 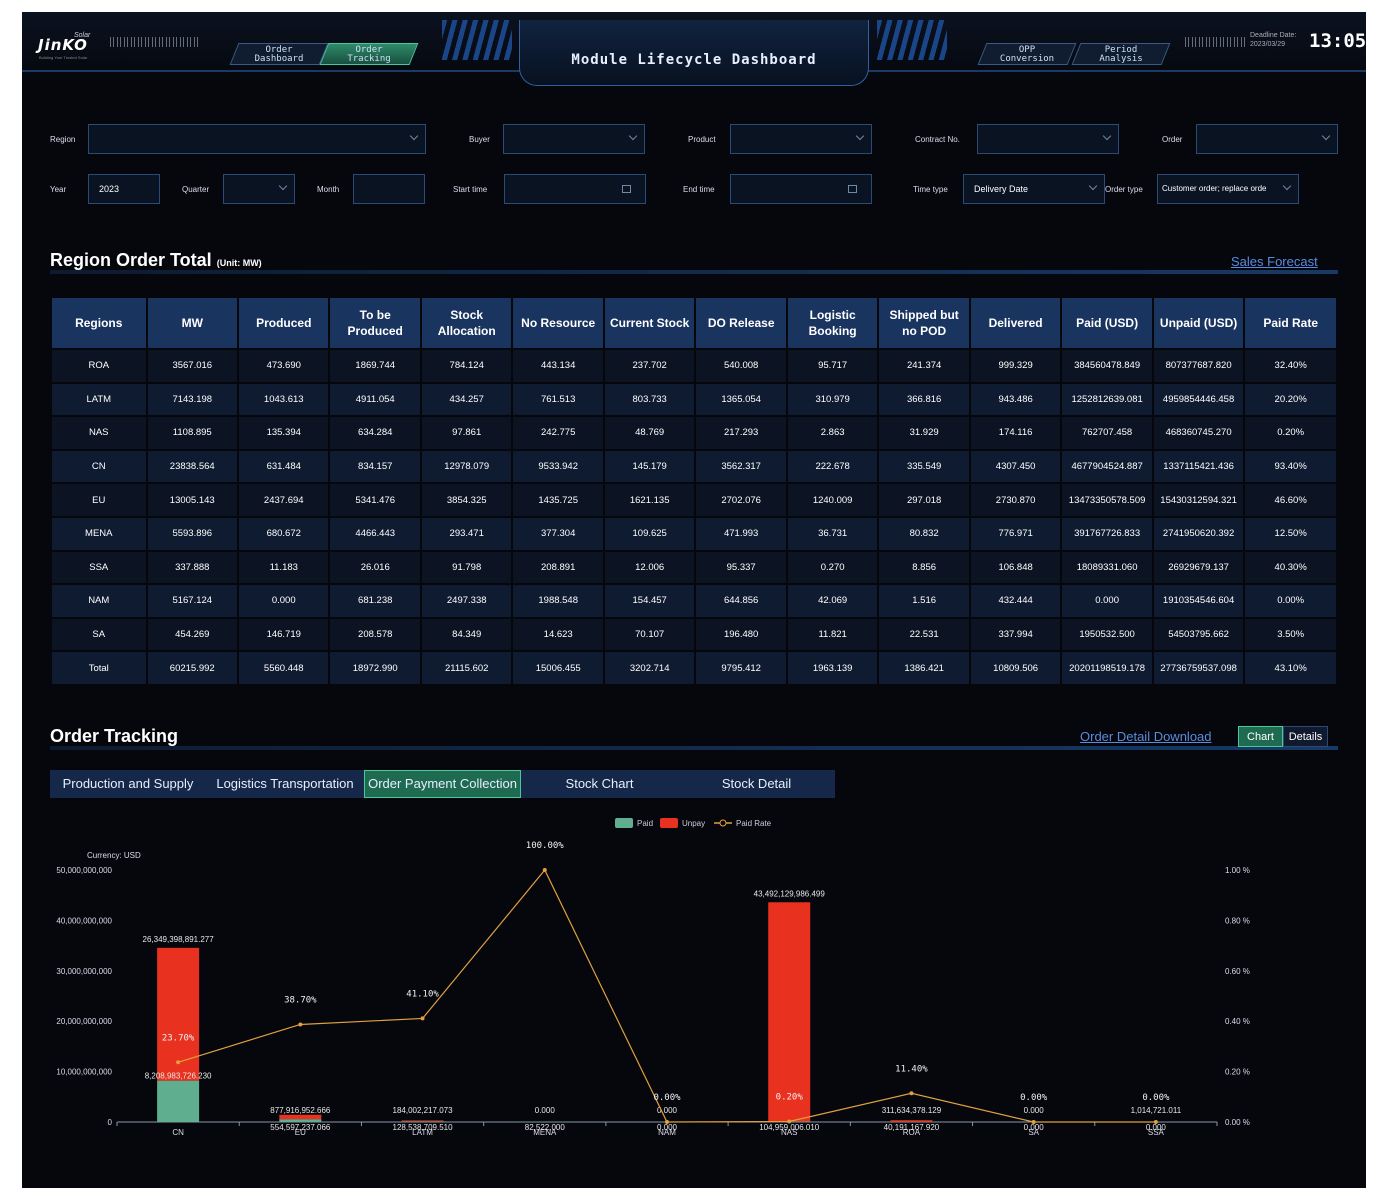 What do you see at coordinates (801, 139) in the screenshot?
I see `product-select` at bounding box center [801, 139].